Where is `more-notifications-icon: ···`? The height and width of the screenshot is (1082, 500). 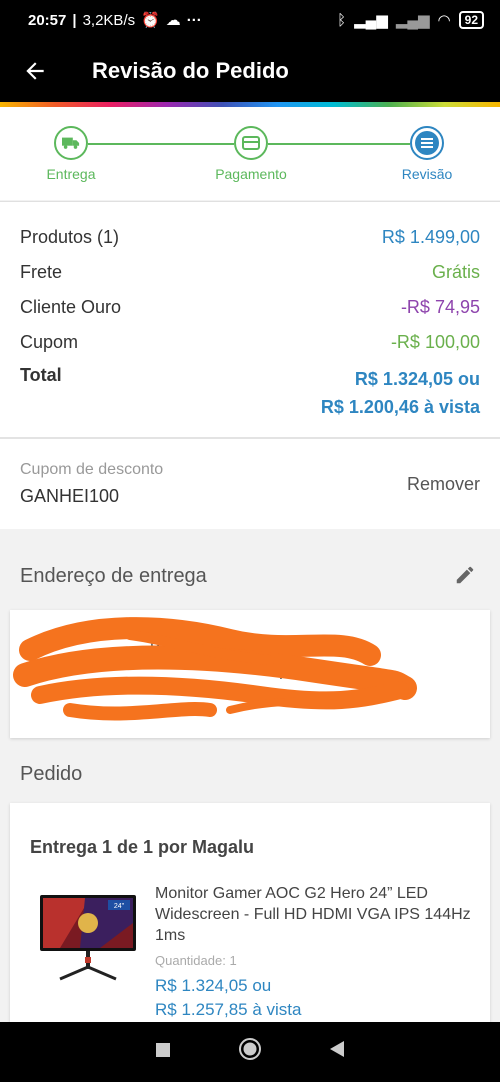 more-notifications-icon: ··· is located at coordinates (194, 20).